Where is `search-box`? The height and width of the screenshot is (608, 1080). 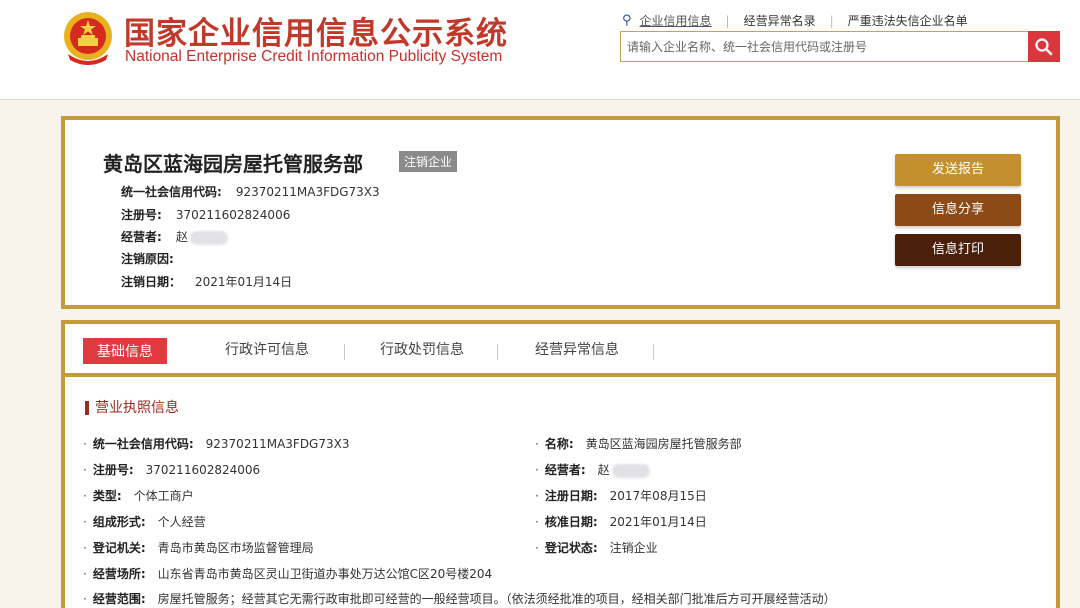 search-box is located at coordinates (840, 46).